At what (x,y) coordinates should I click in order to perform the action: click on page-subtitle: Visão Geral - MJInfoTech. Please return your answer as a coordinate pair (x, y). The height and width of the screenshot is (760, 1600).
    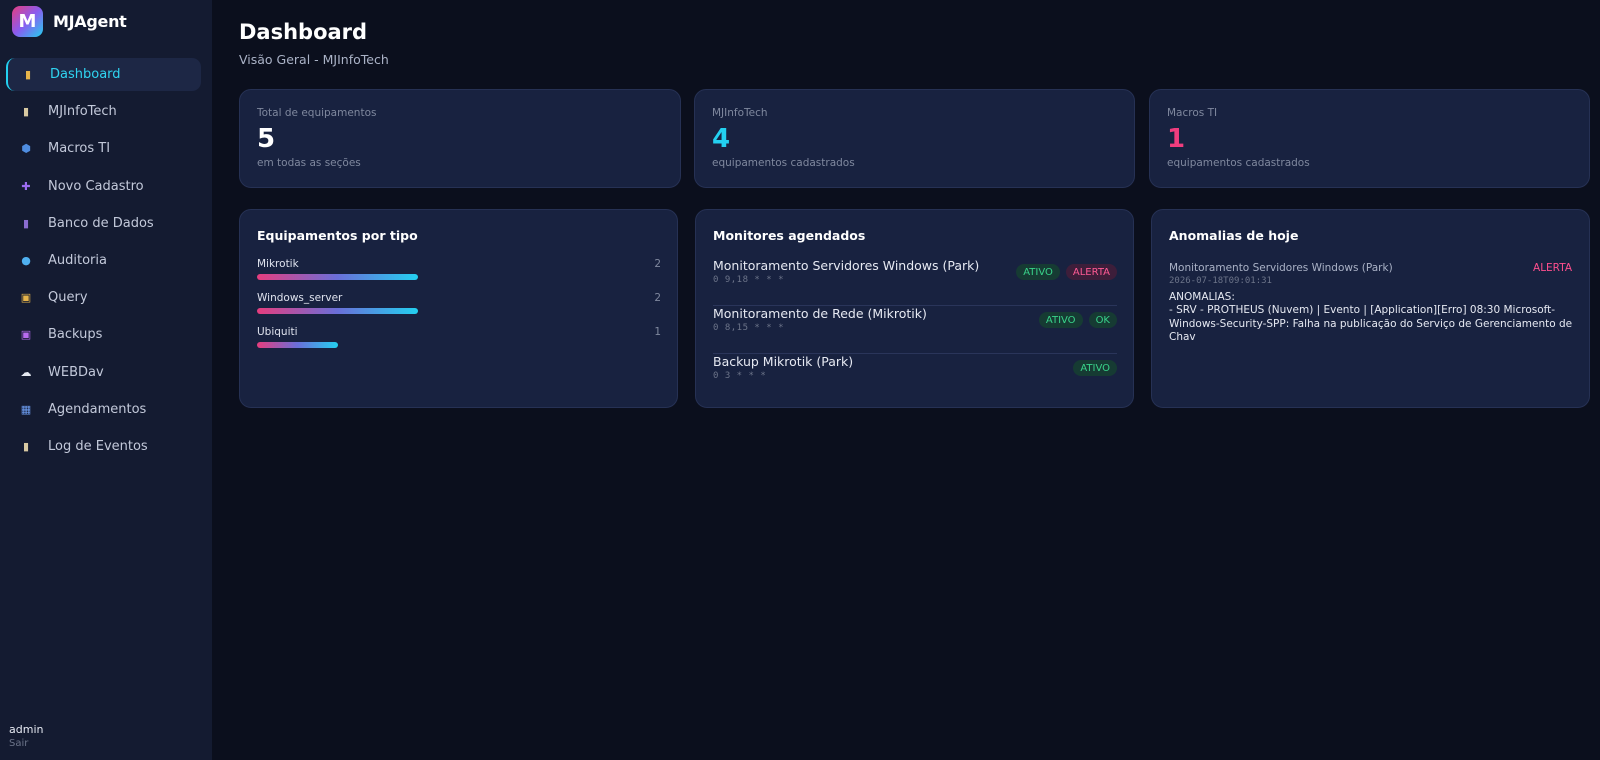
    Looking at the image, I should click on (314, 59).